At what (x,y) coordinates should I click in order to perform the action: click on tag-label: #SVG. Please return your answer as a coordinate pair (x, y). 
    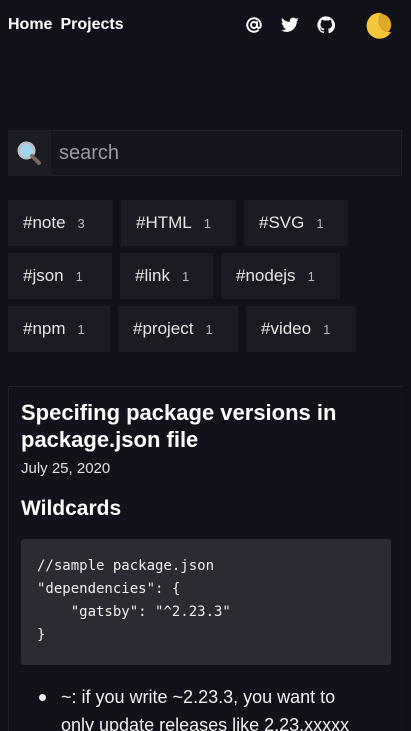
    Looking at the image, I should click on (282, 222).